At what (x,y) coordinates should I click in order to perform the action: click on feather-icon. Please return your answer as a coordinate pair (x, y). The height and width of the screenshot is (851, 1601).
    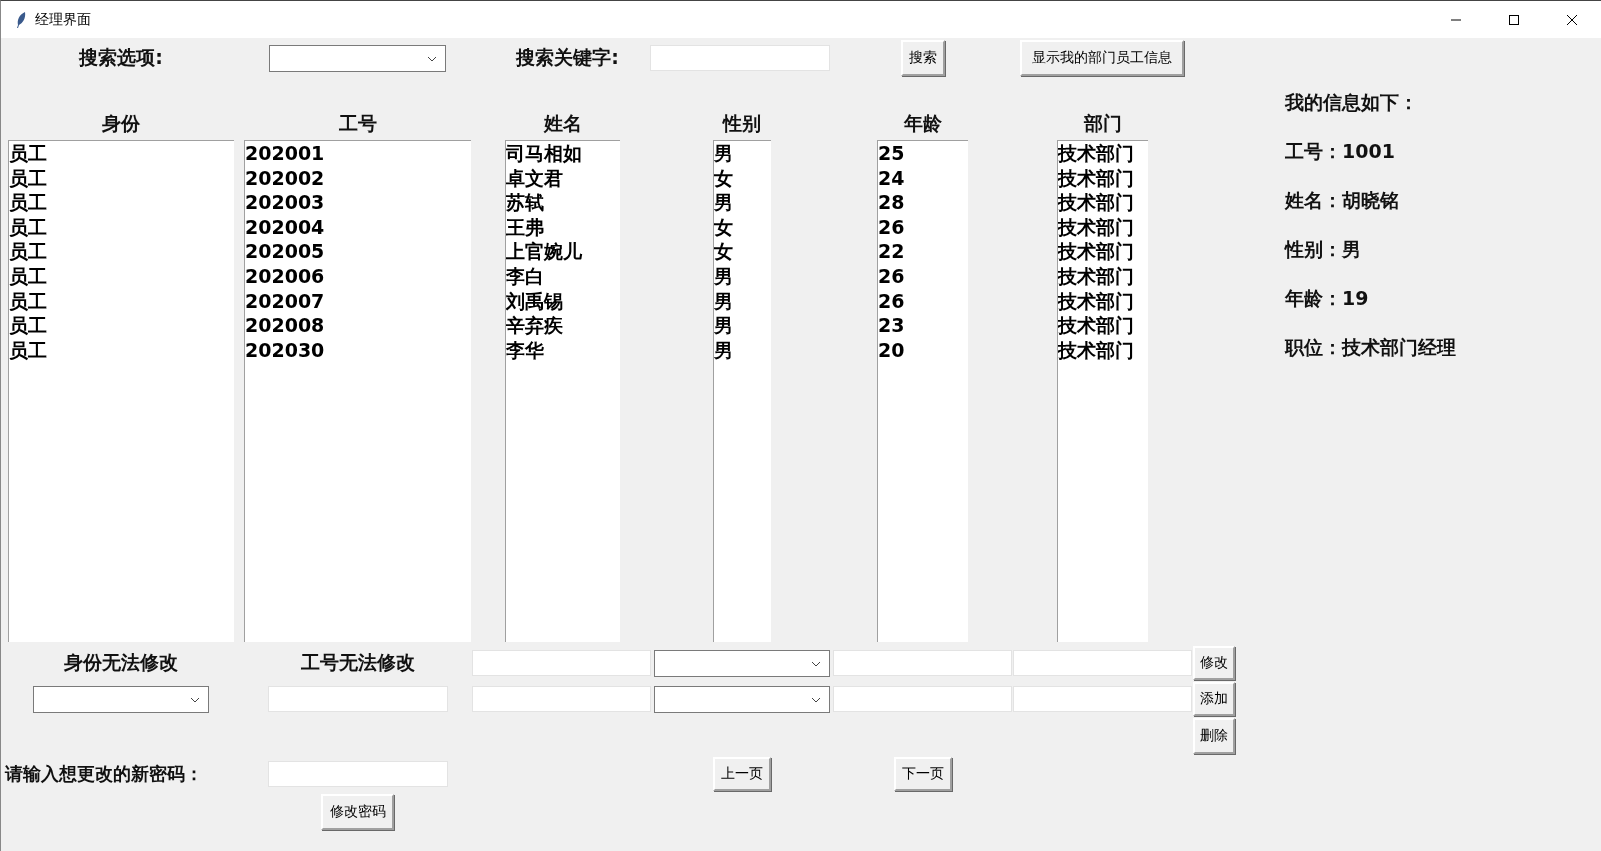
    Looking at the image, I should click on (21, 19).